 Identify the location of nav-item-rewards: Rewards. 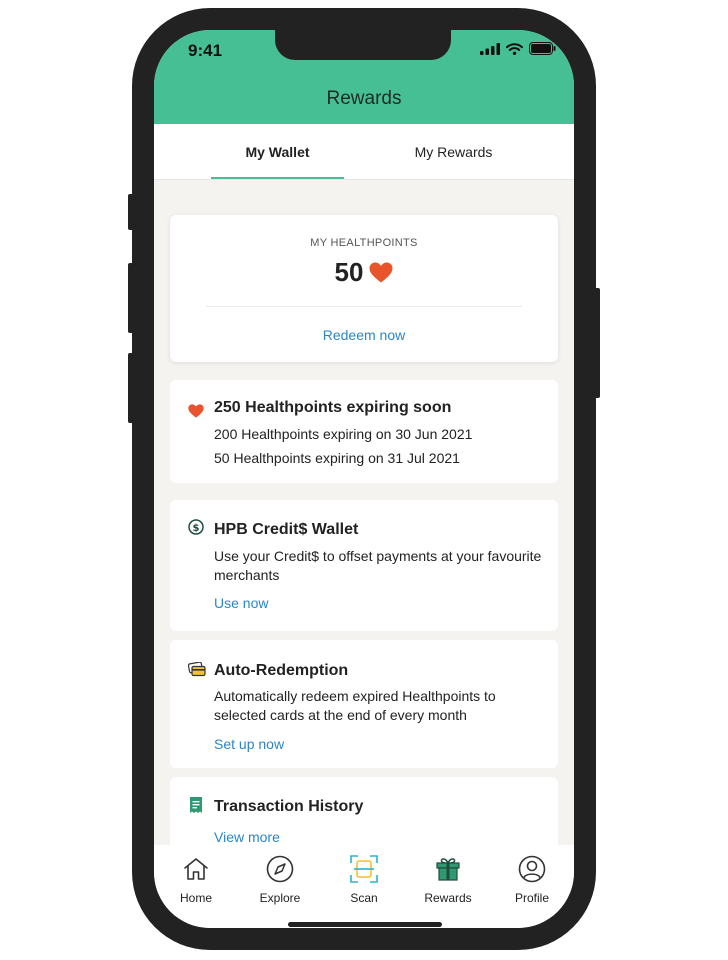
(448, 880).